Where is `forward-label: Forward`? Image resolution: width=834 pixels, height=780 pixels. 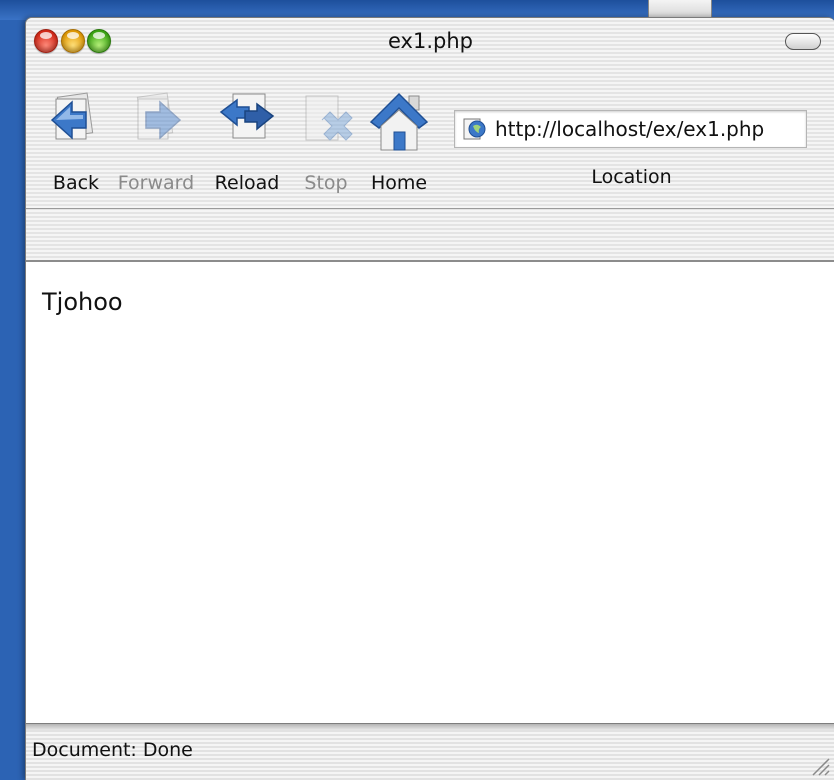 forward-label: Forward is located at coordinates (156, 183).